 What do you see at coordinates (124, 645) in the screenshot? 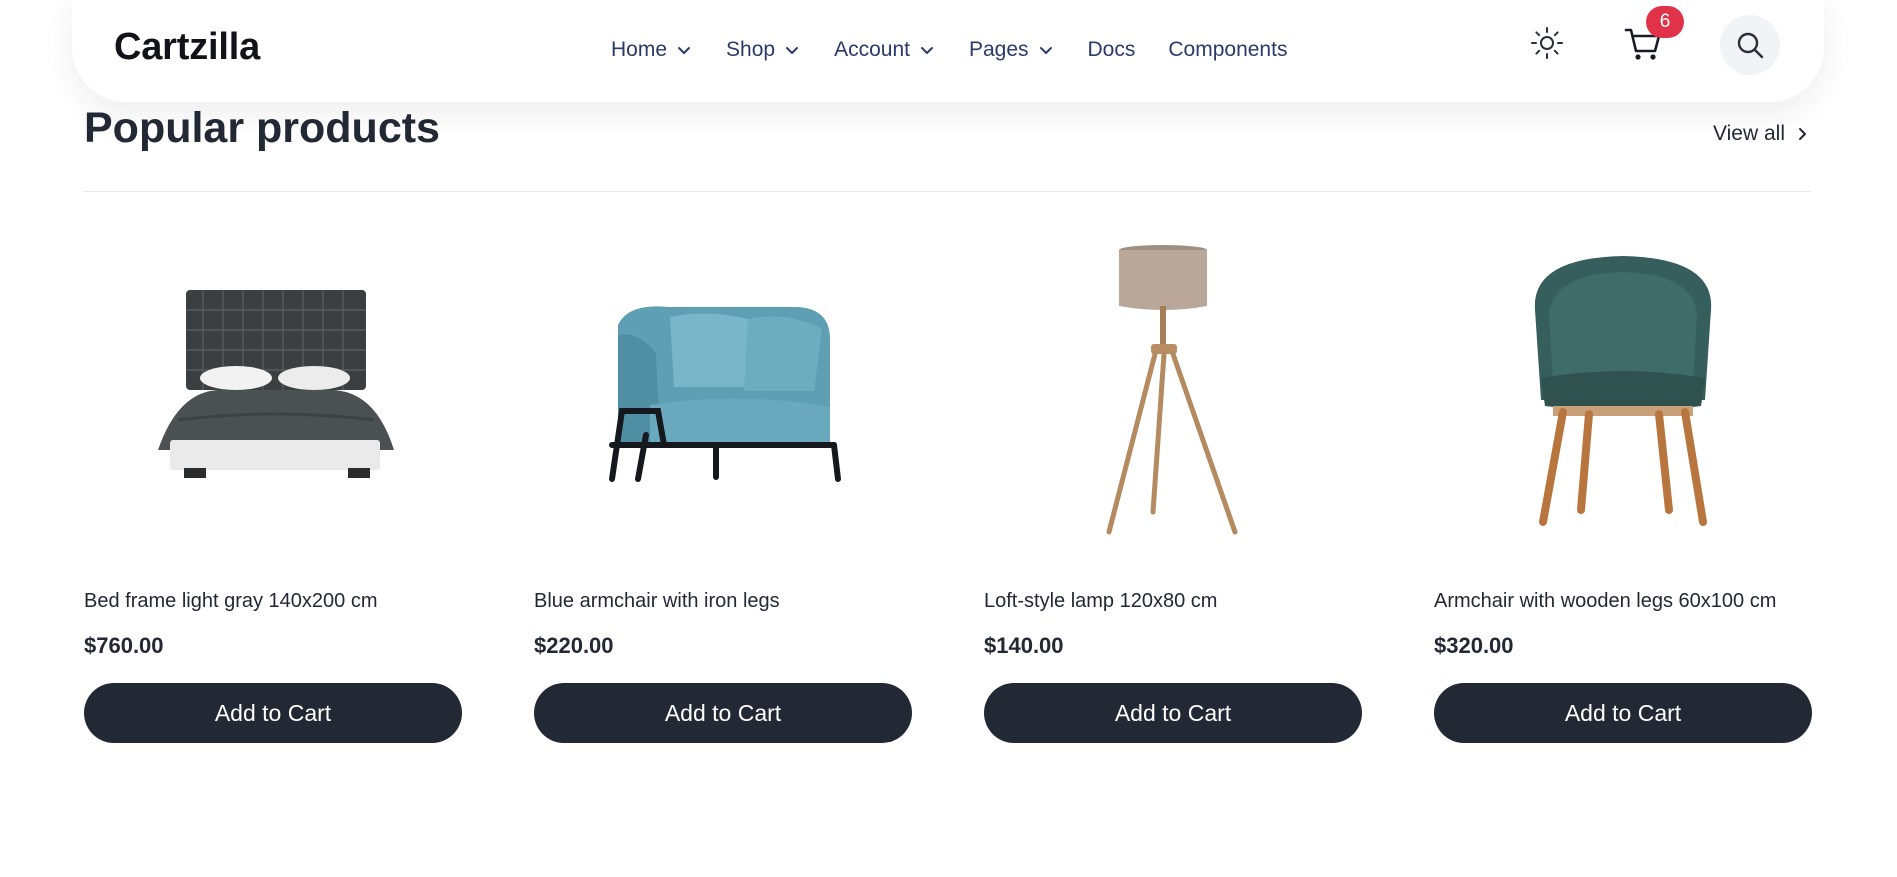
I see `product-price: $760.00` at bounding box center [124, 645].